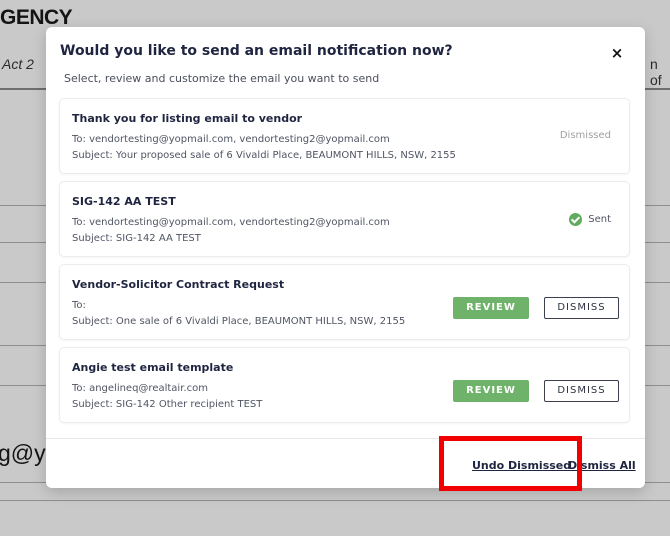 The height and width of the screenshot is (536, 670). I want to click on email-card-title: Vendor-Solicitor Contract Request, so click(178, 284).